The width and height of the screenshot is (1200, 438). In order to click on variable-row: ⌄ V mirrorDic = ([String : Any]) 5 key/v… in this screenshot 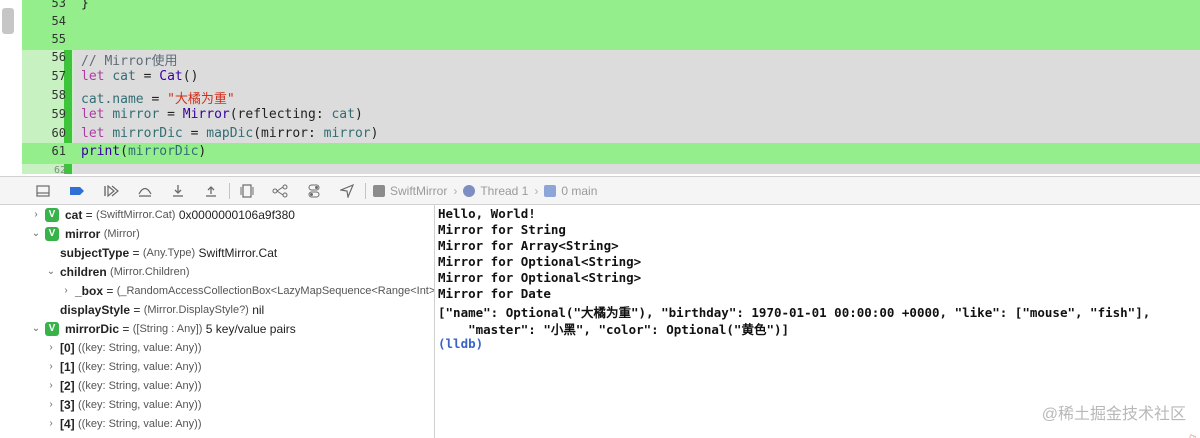, I will do `click(163, 328)`.